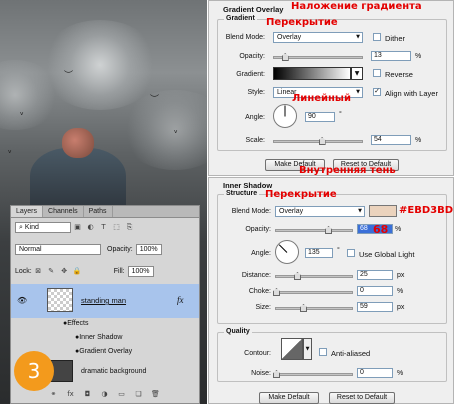  I want to click on move-icon: ✥, so click(64, 271).